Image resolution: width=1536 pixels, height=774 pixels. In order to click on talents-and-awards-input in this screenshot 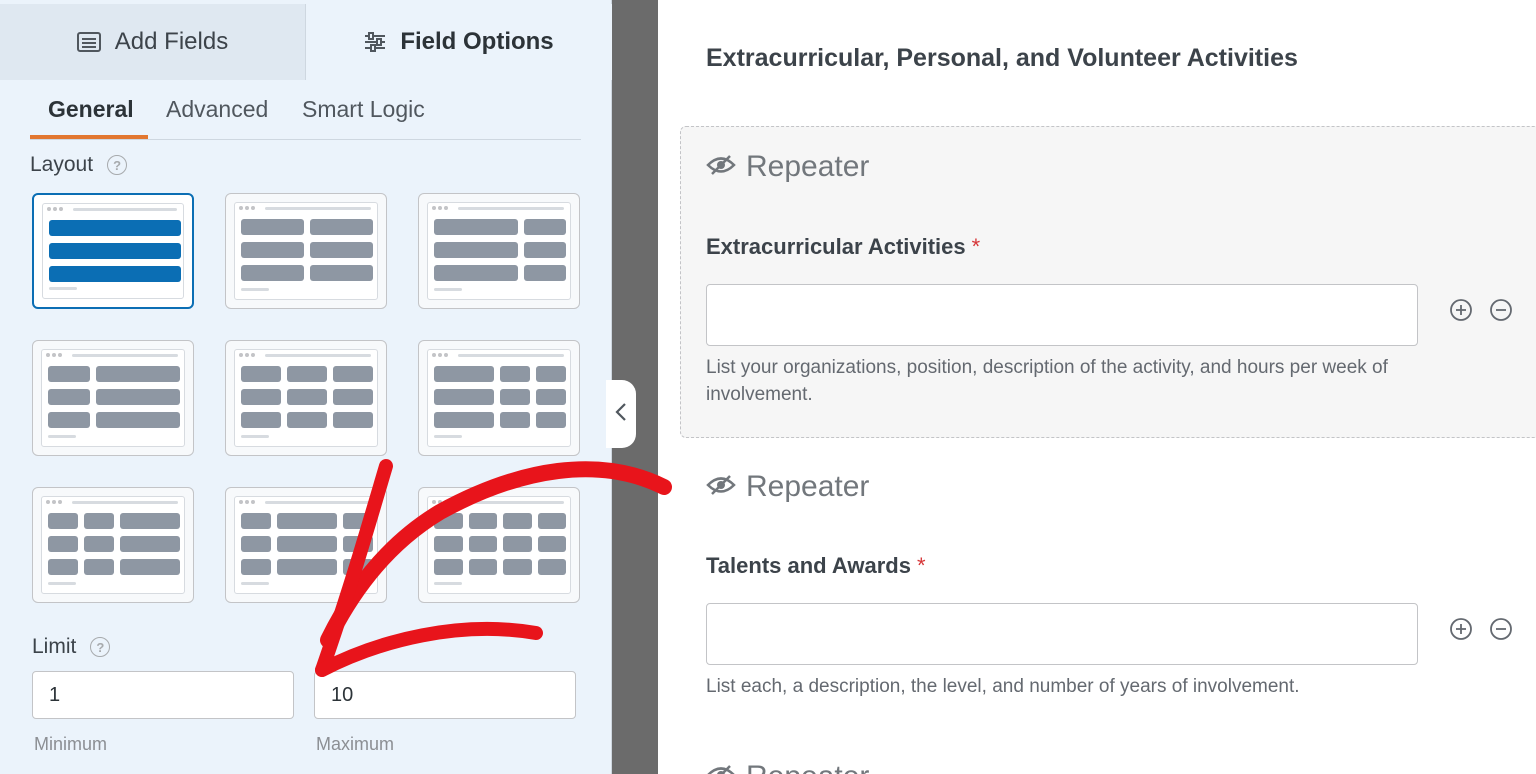, I will do `click(1062, 634)`.